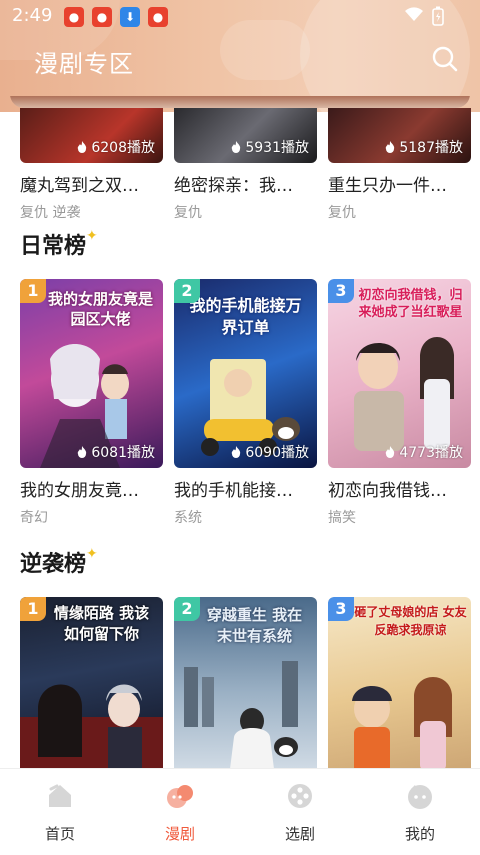 The image size is (480, 855). I want to click on bottom-nav: 首页 漫剧 选剧 我的, so click(240, 811).